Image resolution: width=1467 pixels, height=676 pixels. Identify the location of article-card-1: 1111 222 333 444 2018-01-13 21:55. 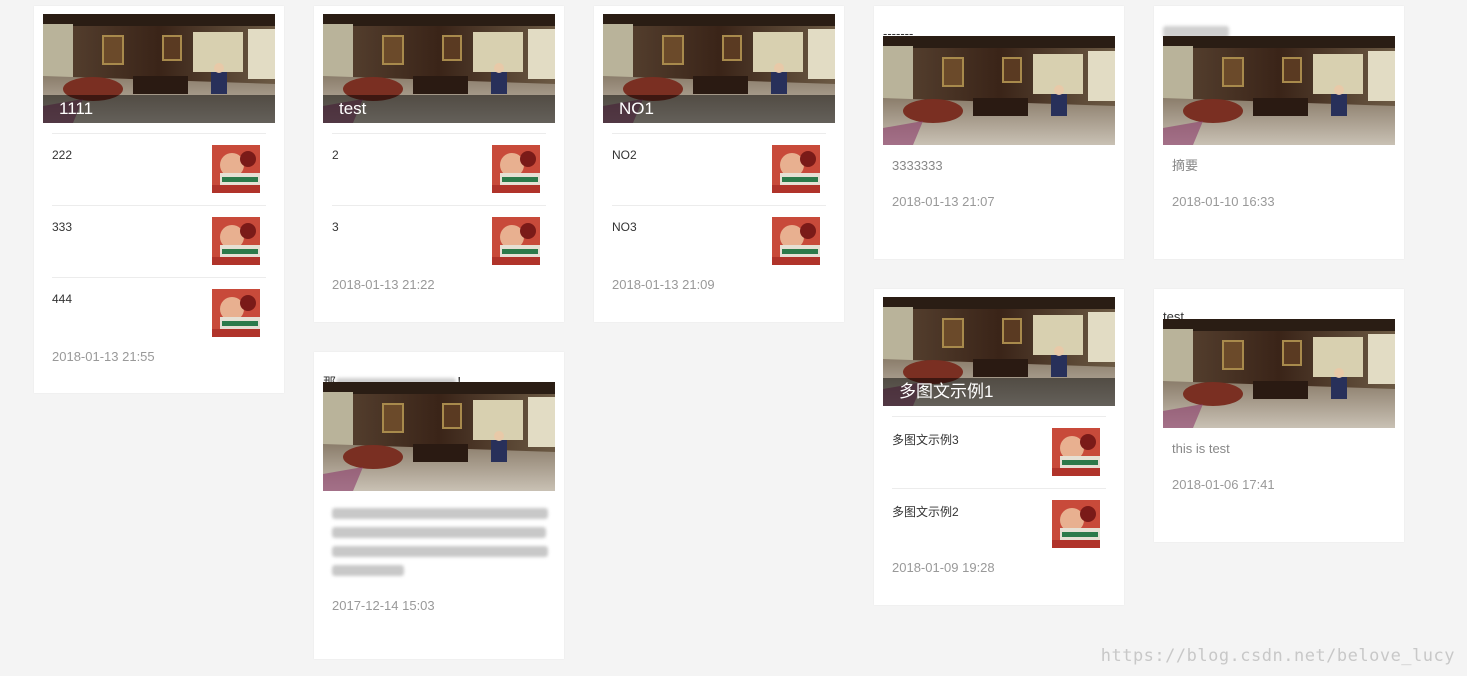
(159, 199).